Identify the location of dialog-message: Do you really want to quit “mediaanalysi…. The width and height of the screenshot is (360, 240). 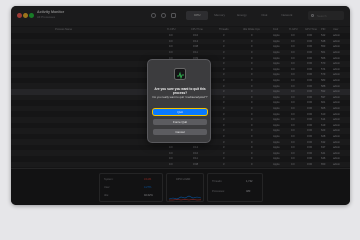
(180, 97).